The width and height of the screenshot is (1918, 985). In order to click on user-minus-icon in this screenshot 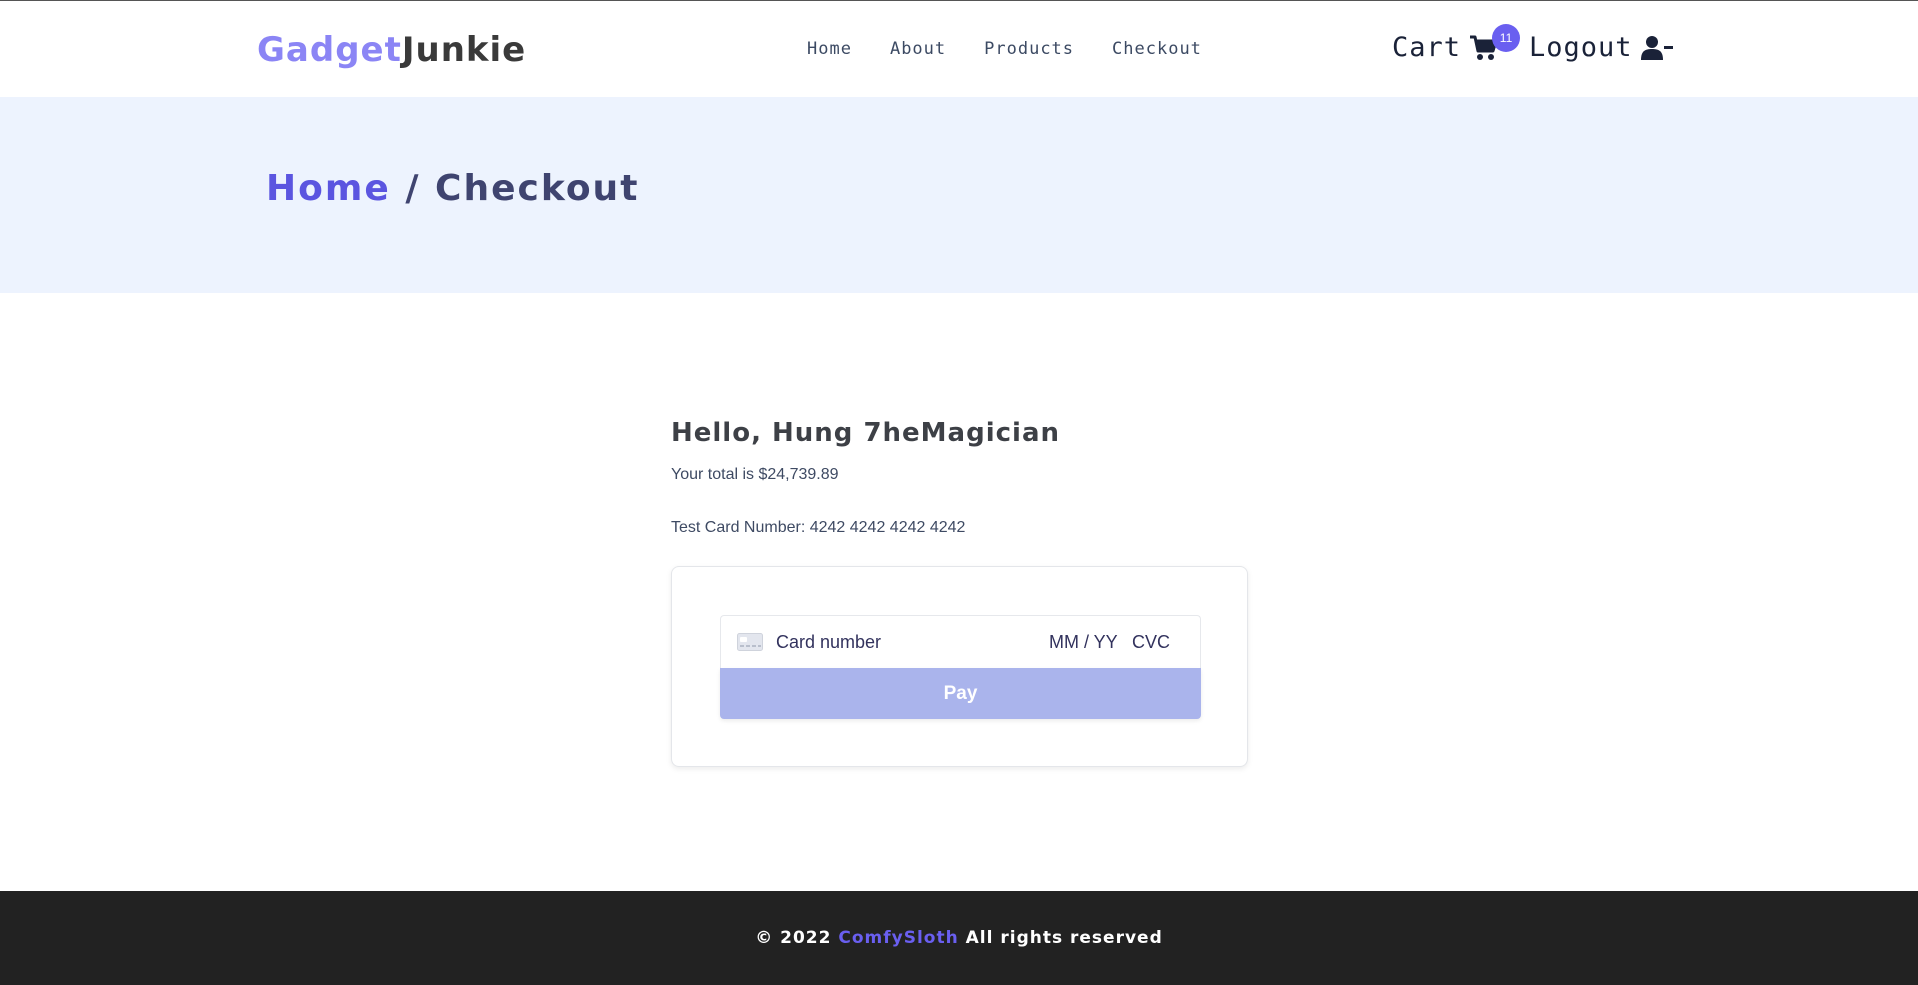, I will do `click(1656, 48)`.